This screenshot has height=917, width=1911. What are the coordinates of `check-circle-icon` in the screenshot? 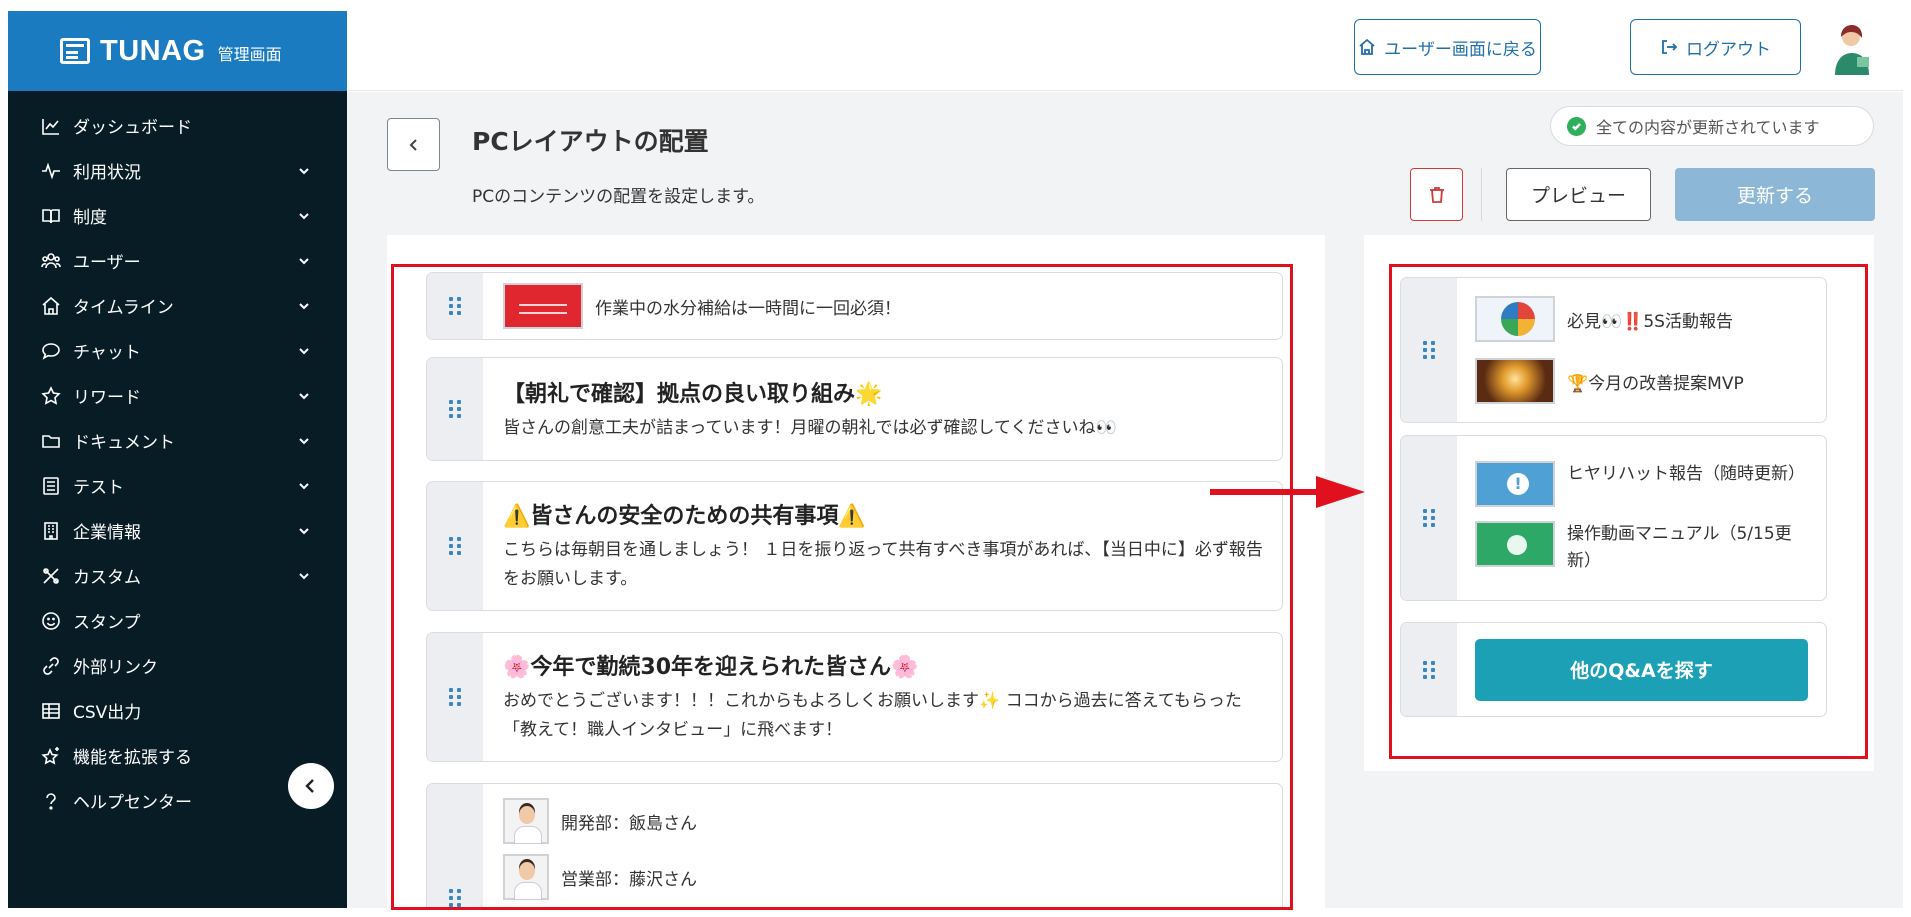 It's located at (1576, 126).